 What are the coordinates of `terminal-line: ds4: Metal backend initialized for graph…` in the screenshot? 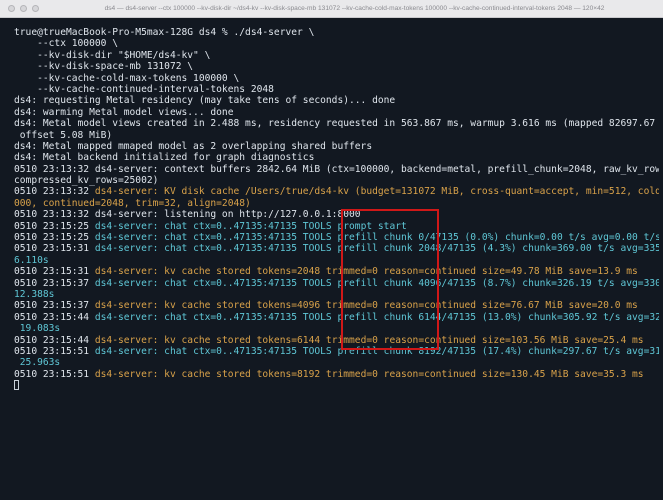 It's located at (336, 157).